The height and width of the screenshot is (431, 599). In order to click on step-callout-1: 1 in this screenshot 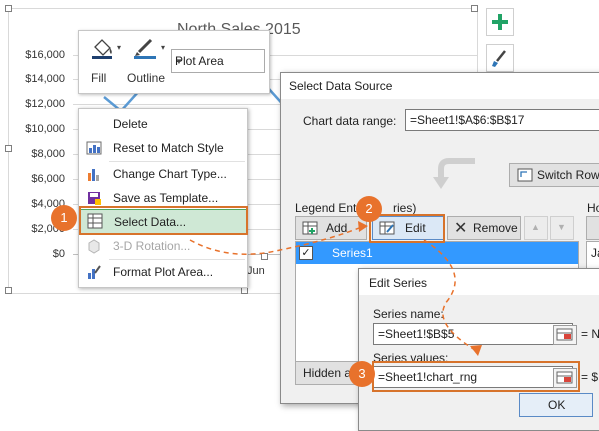, I will do `click(64, 218)`.